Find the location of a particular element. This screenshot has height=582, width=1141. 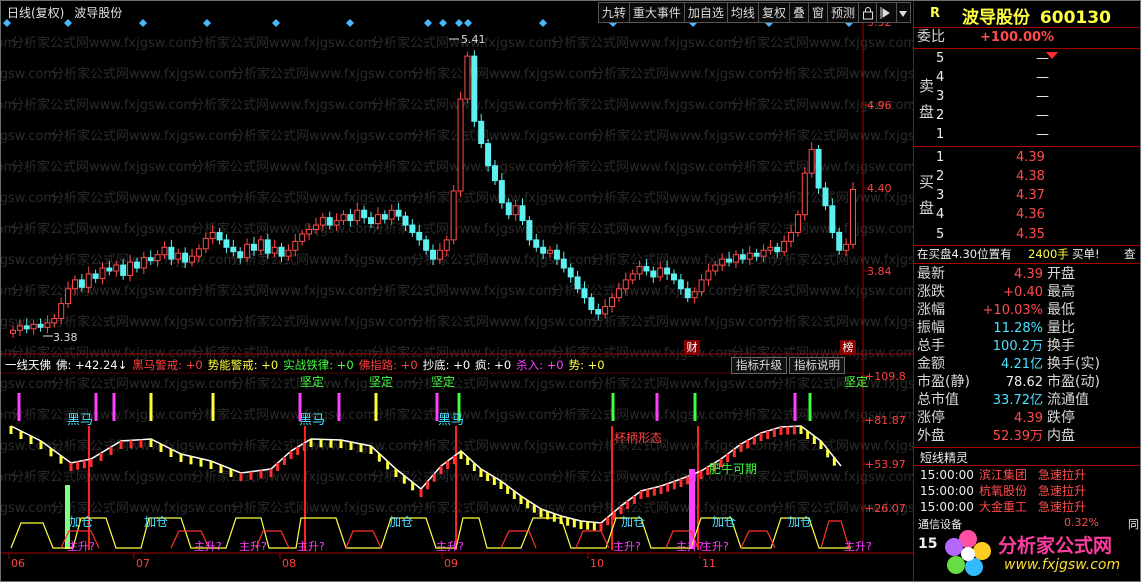

bottom-number: 15 is located at coordinates (928, 544).